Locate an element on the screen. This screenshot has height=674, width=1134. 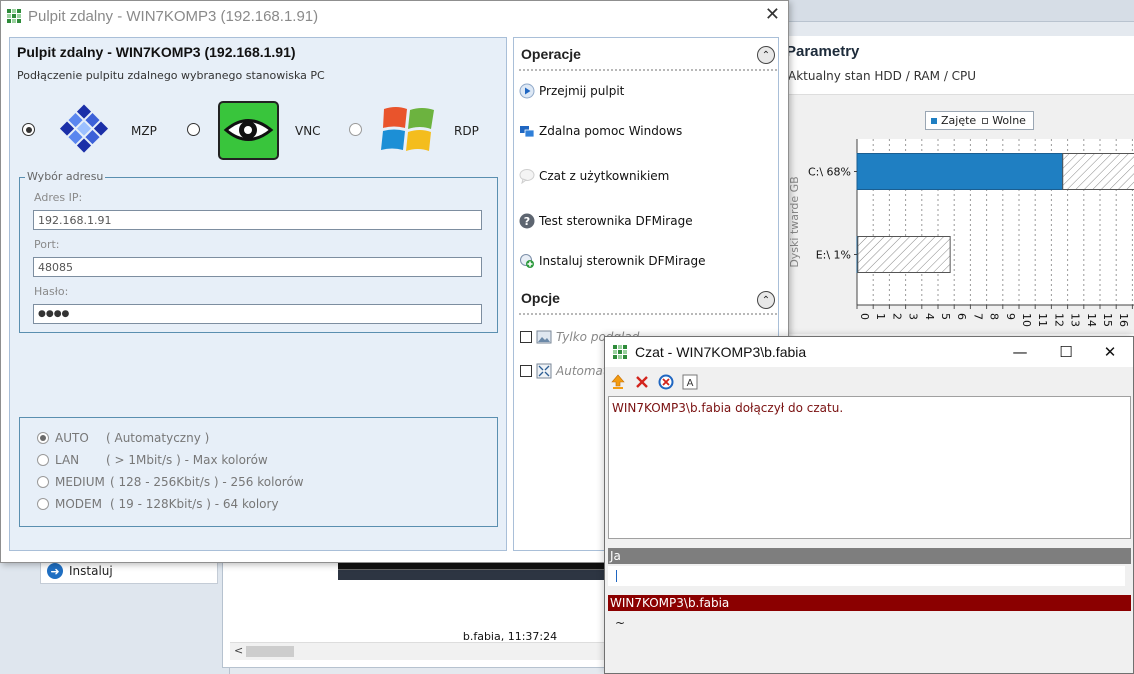
x-tick-label: 13 is located at coordinates (1075, 320).